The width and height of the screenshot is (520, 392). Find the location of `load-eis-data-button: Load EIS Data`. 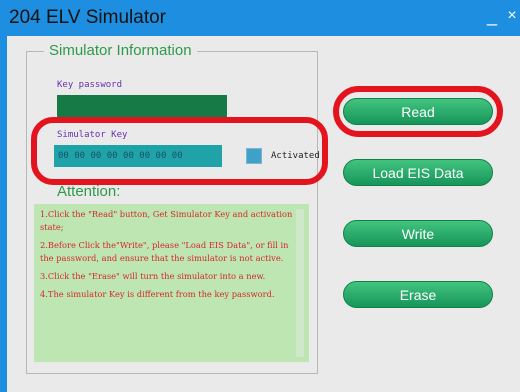

load-eis-data-button: Load EIS Data is located at coordinates (418, 172).